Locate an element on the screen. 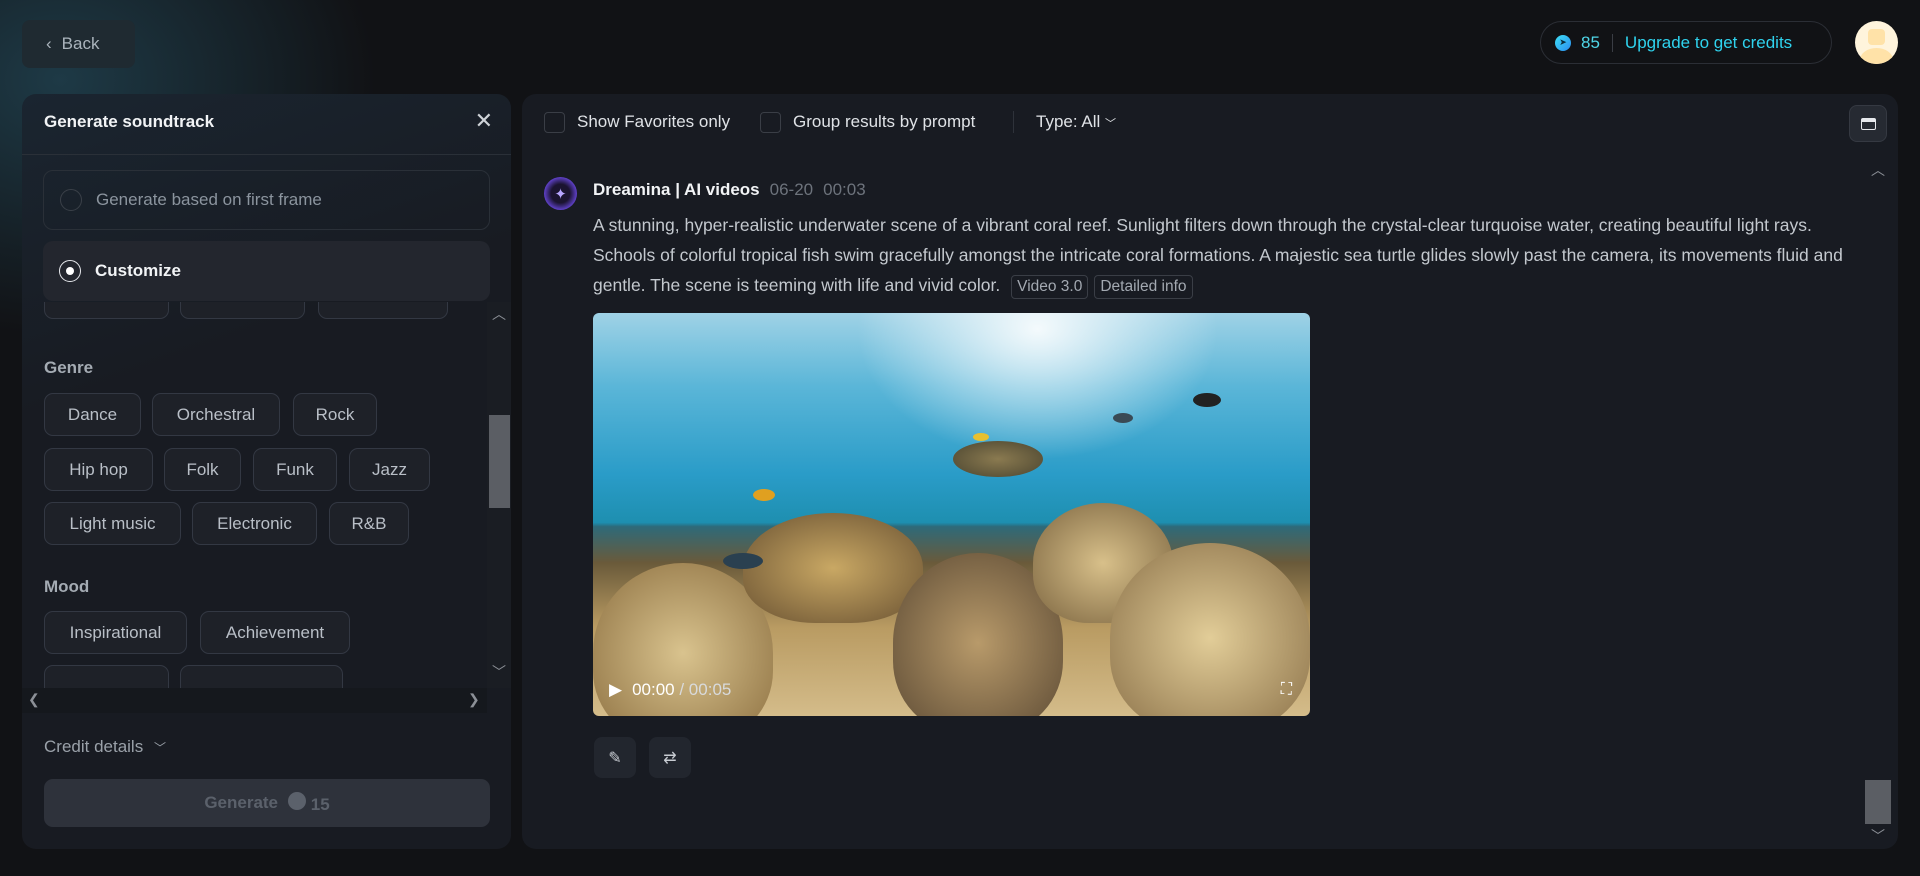 This screenshot has width=1920, height=876. group-label: Group results by prompt is located at coordinates (884, 122).